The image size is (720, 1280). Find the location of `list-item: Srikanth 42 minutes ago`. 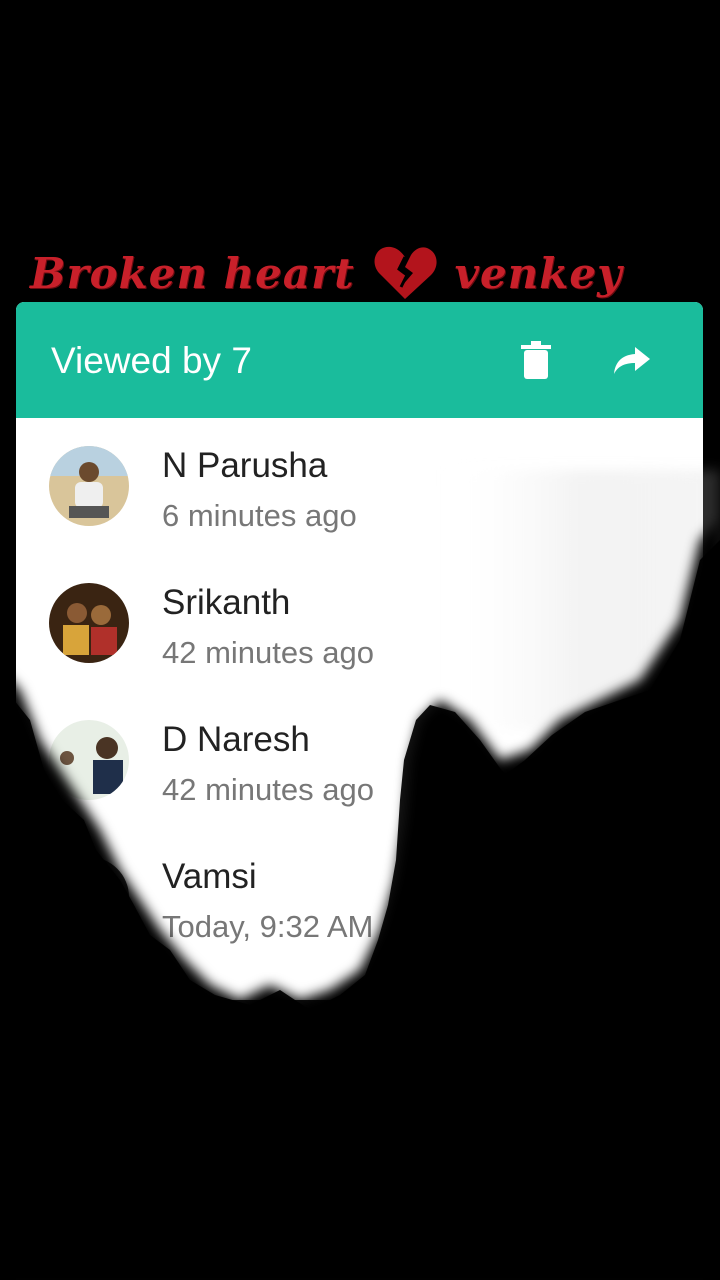

list-item: Srikanth 42 minutes ago is located at coordinates (359, 623).